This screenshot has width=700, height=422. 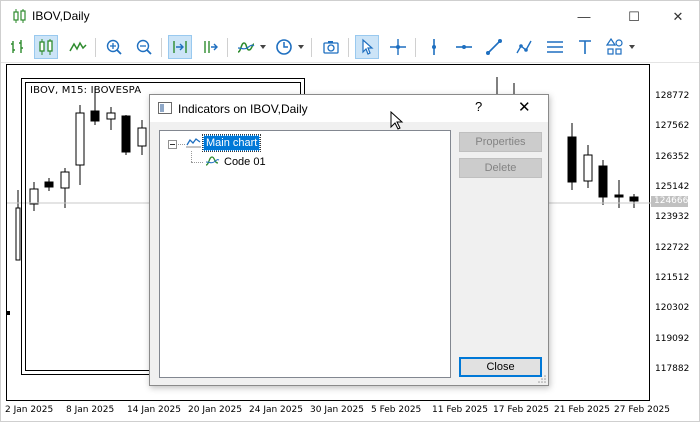 I want to click on window-title: IBOV,Daily, so click(x=61, y=16).